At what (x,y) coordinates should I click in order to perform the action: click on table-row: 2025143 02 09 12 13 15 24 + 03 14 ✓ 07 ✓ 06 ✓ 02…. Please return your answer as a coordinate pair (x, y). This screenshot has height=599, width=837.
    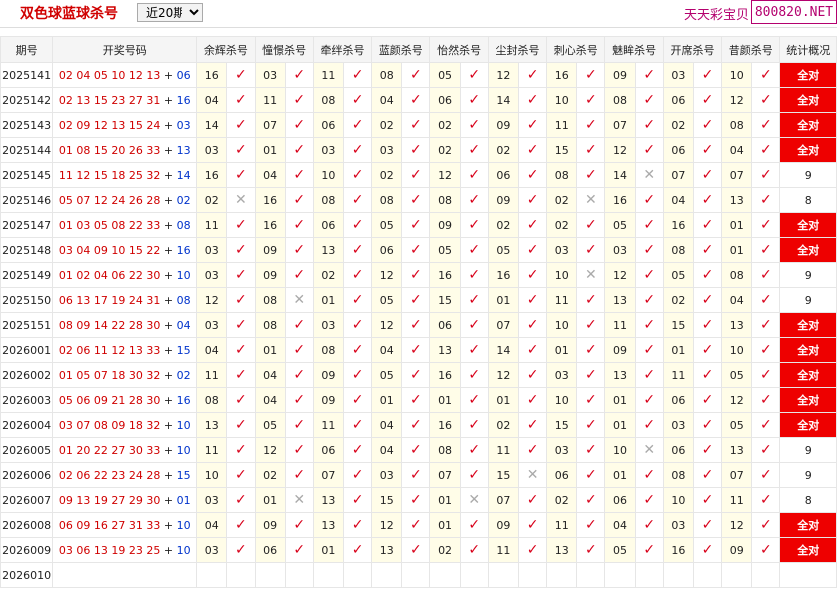
    Looking at the image, I should click on (418, 125).